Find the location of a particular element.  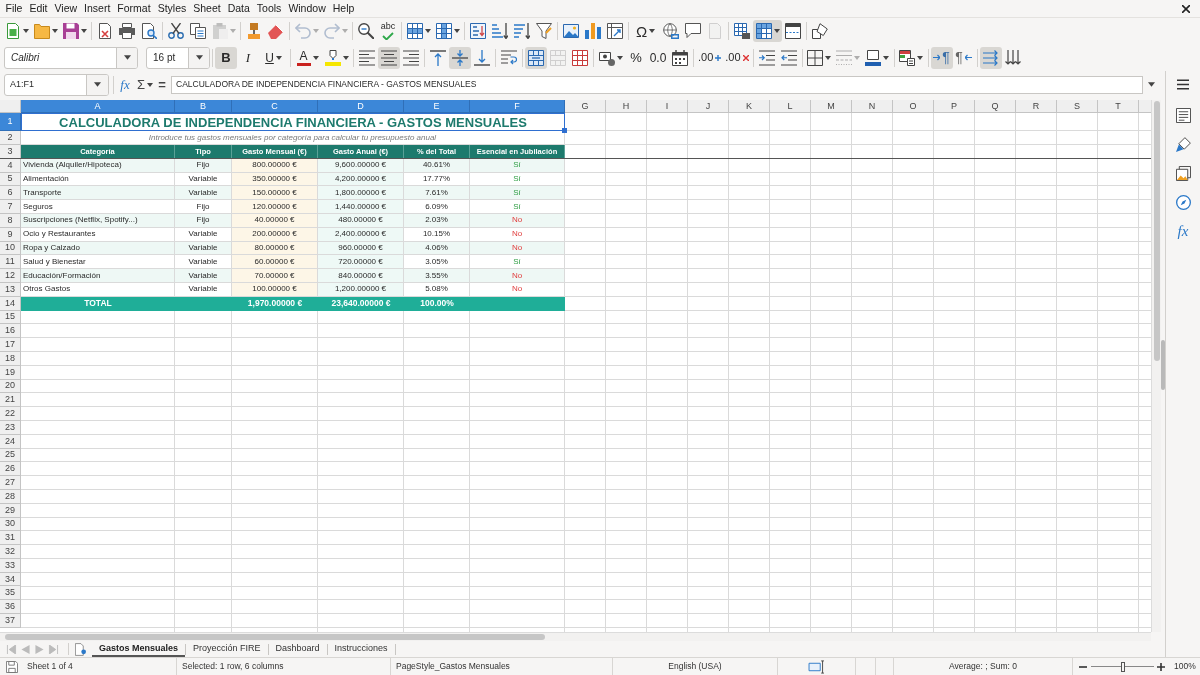

delete-decimal-button: .00 is located at coordinates (737, 57).